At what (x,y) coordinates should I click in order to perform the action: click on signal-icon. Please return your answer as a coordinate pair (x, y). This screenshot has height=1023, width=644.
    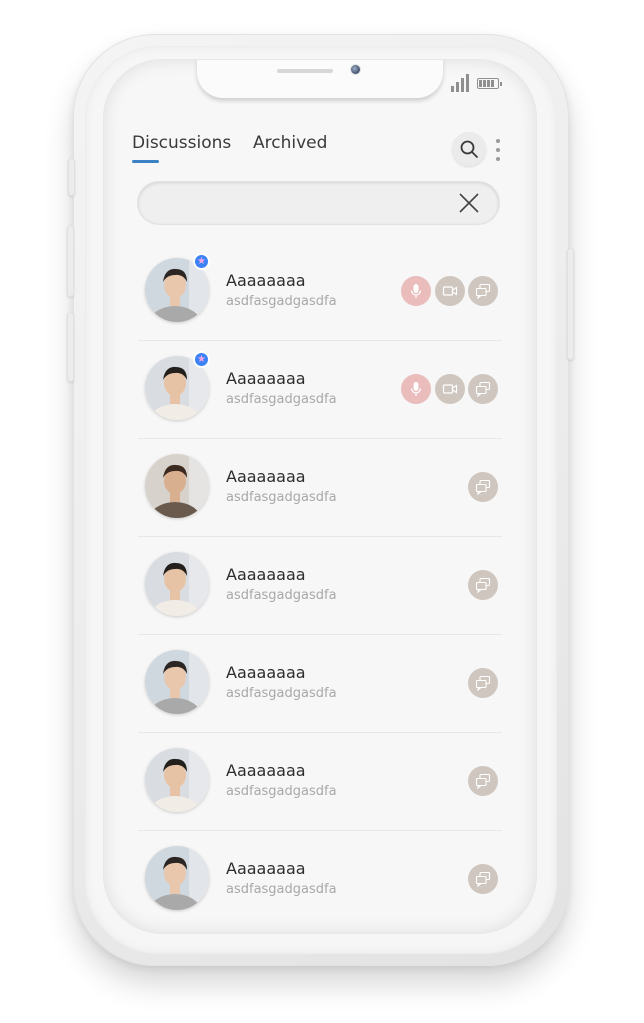
    Looking at the image, I should click on (461, 83).